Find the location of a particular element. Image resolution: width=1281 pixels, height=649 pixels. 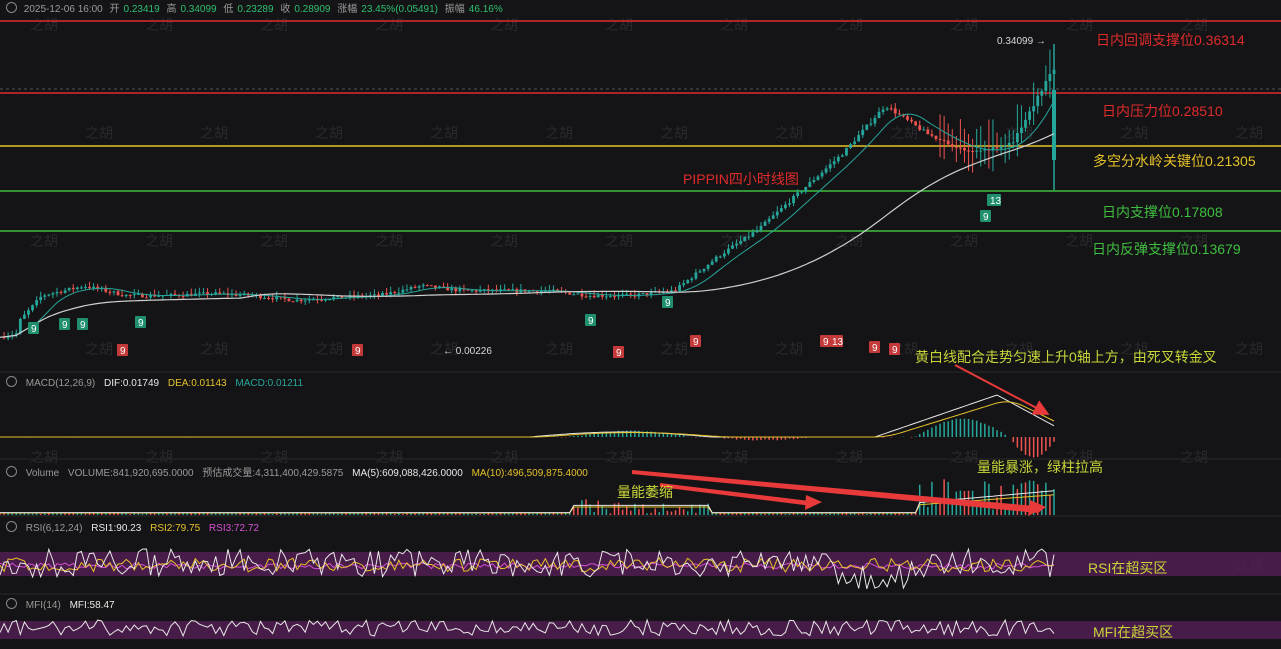

macd-dea: DEA:0.01143 is located at coordinates (197, 383).